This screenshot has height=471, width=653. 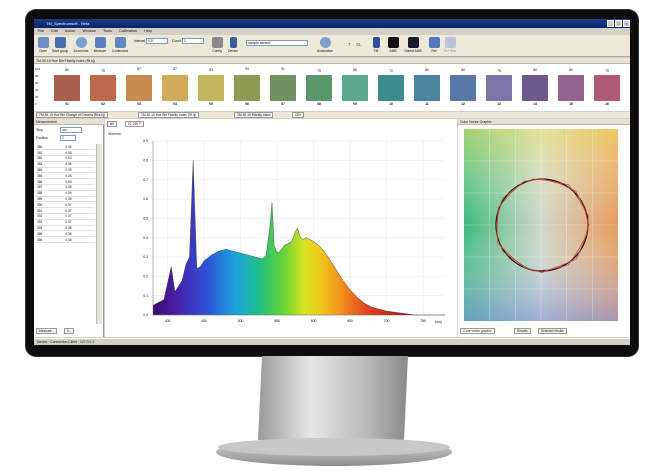 What do you see at coordinates (334, 447) in the screenshot?
I see `stand-base-top` at bounding box center [334, 447].